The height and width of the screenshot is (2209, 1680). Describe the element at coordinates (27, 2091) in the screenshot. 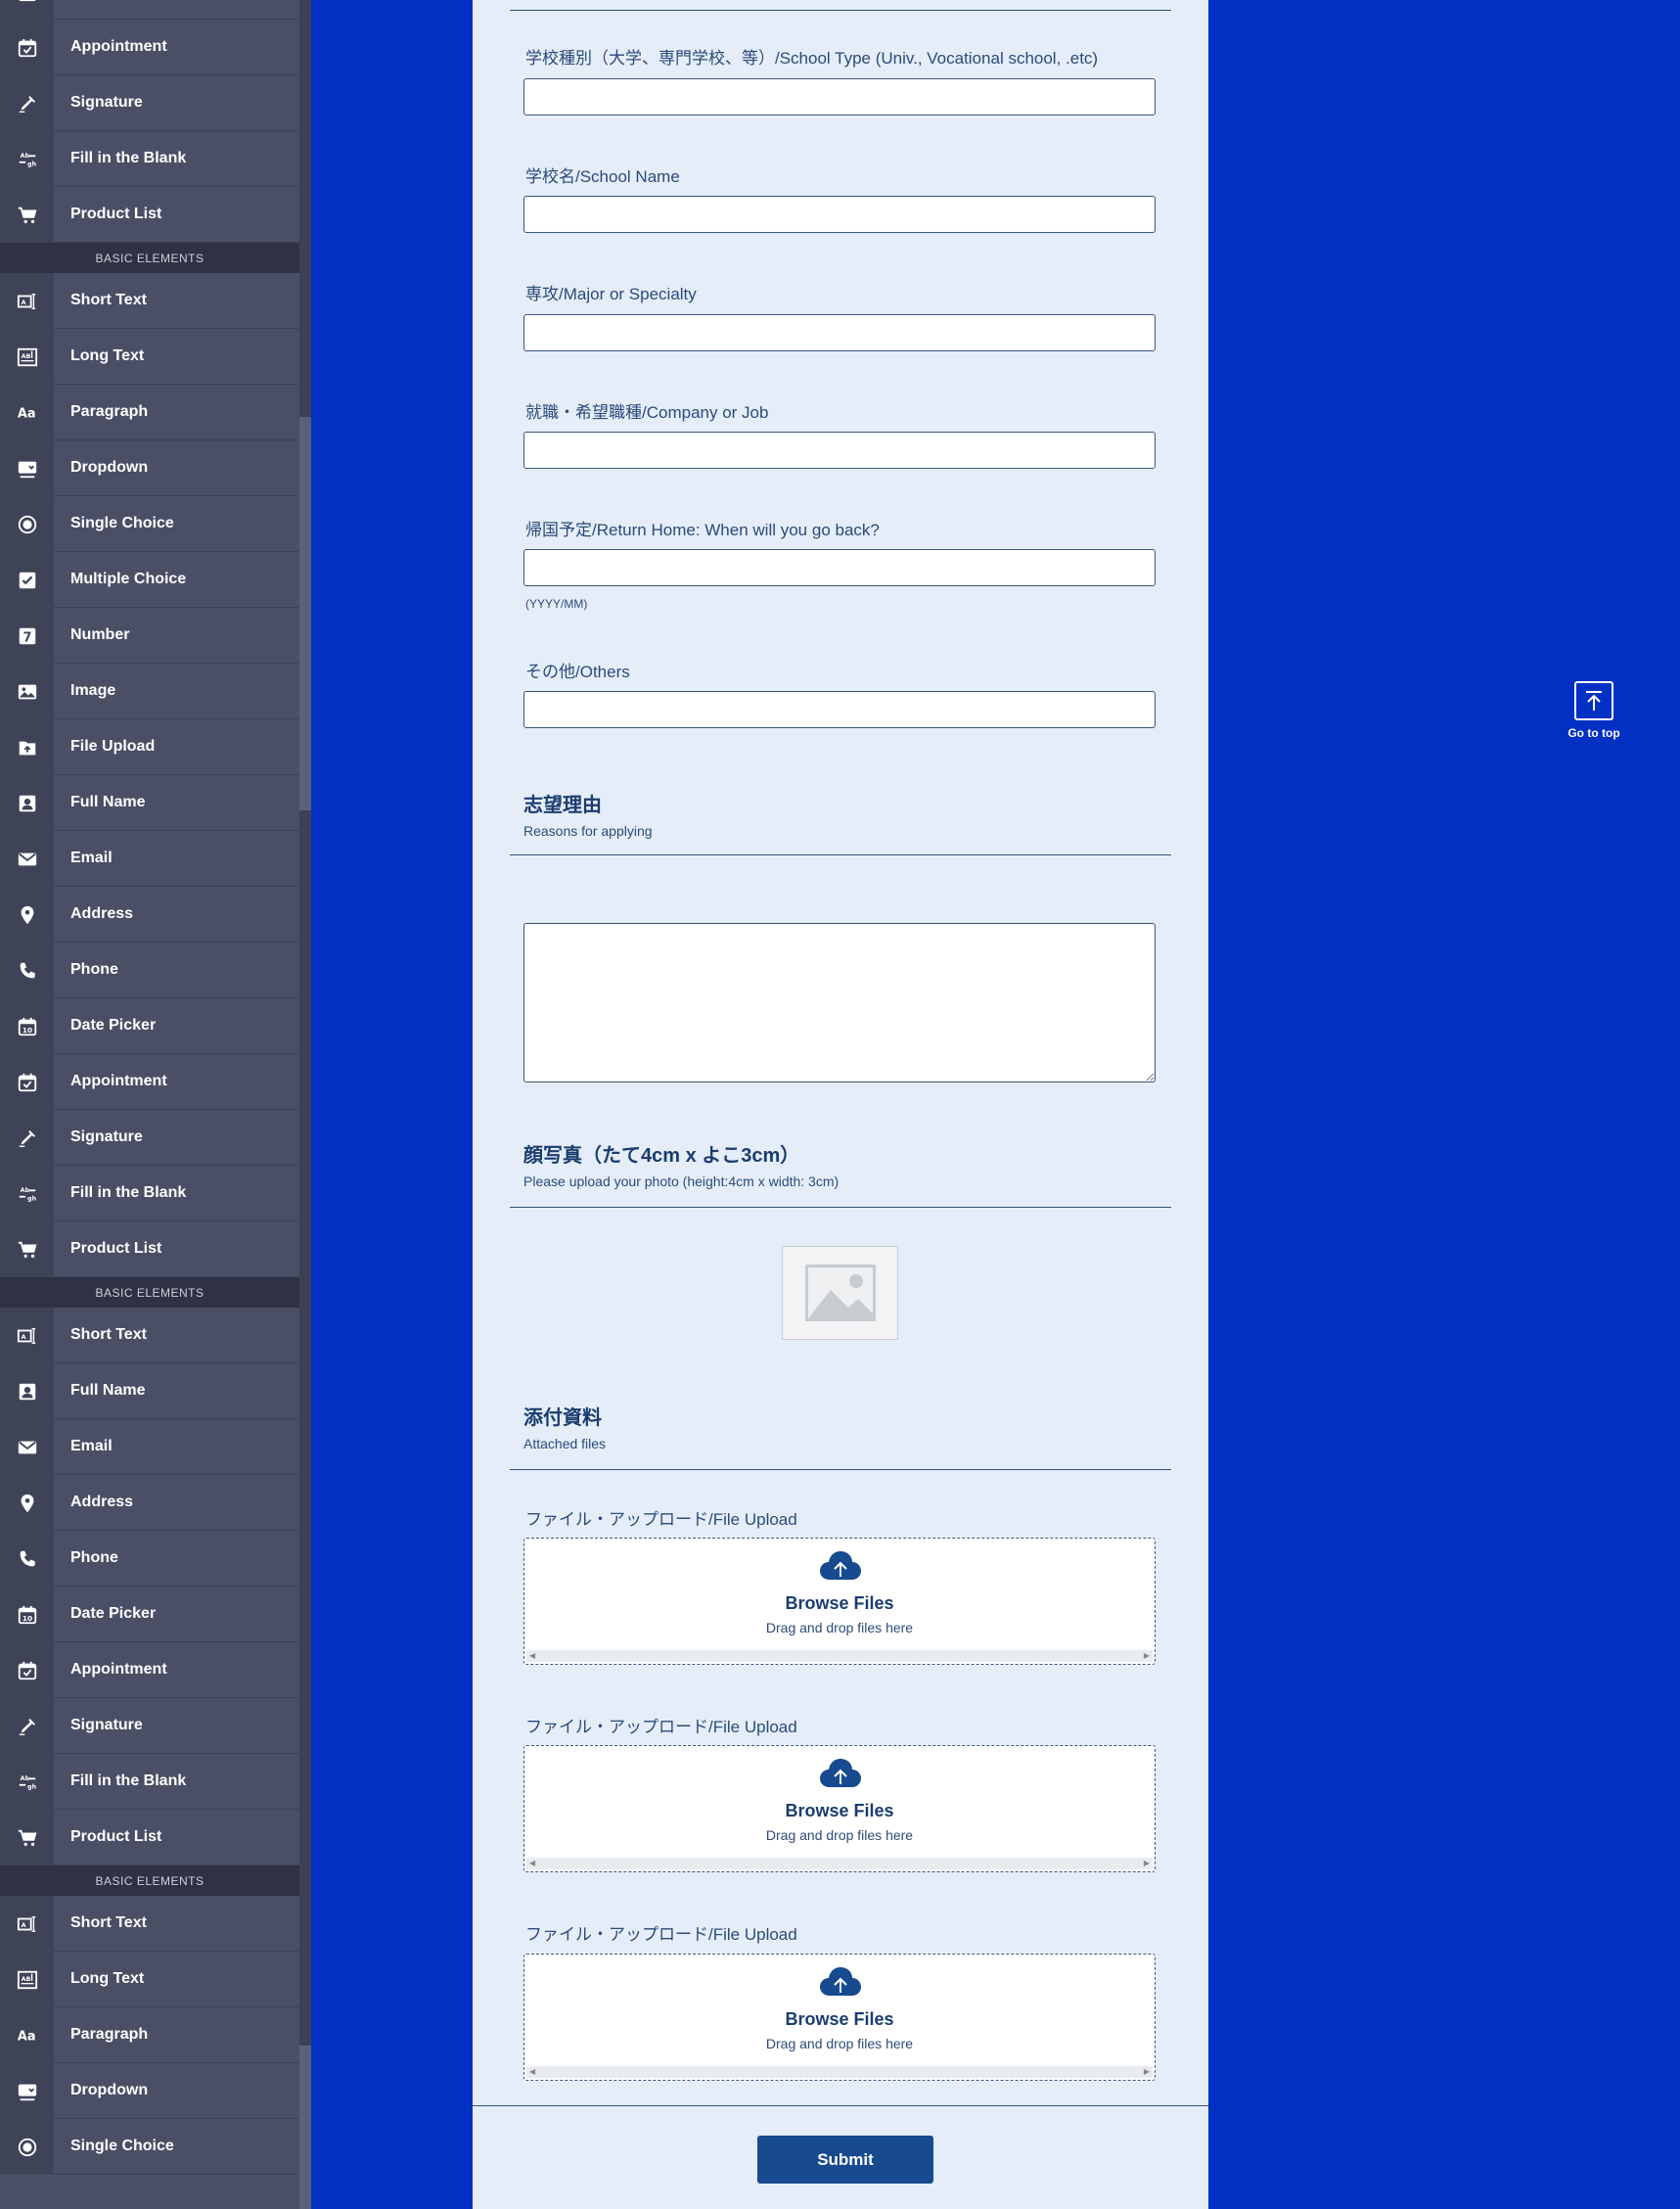

I see `dropdown-icon` at that location.